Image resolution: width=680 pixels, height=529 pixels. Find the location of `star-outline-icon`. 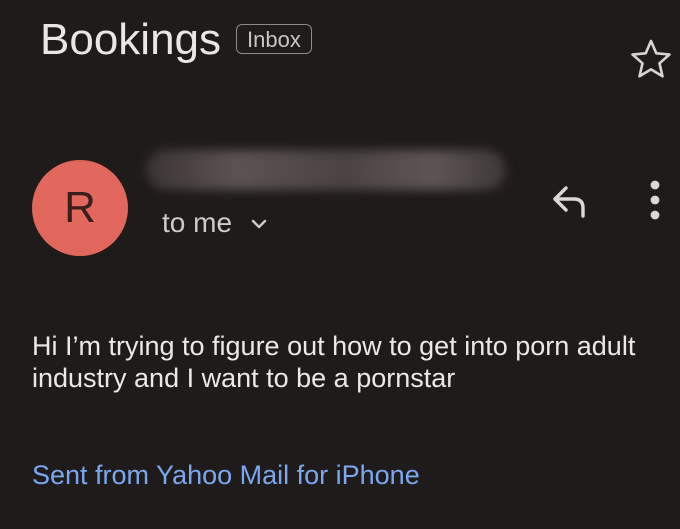

star-outline-icon is located at coordinates (651, 58).